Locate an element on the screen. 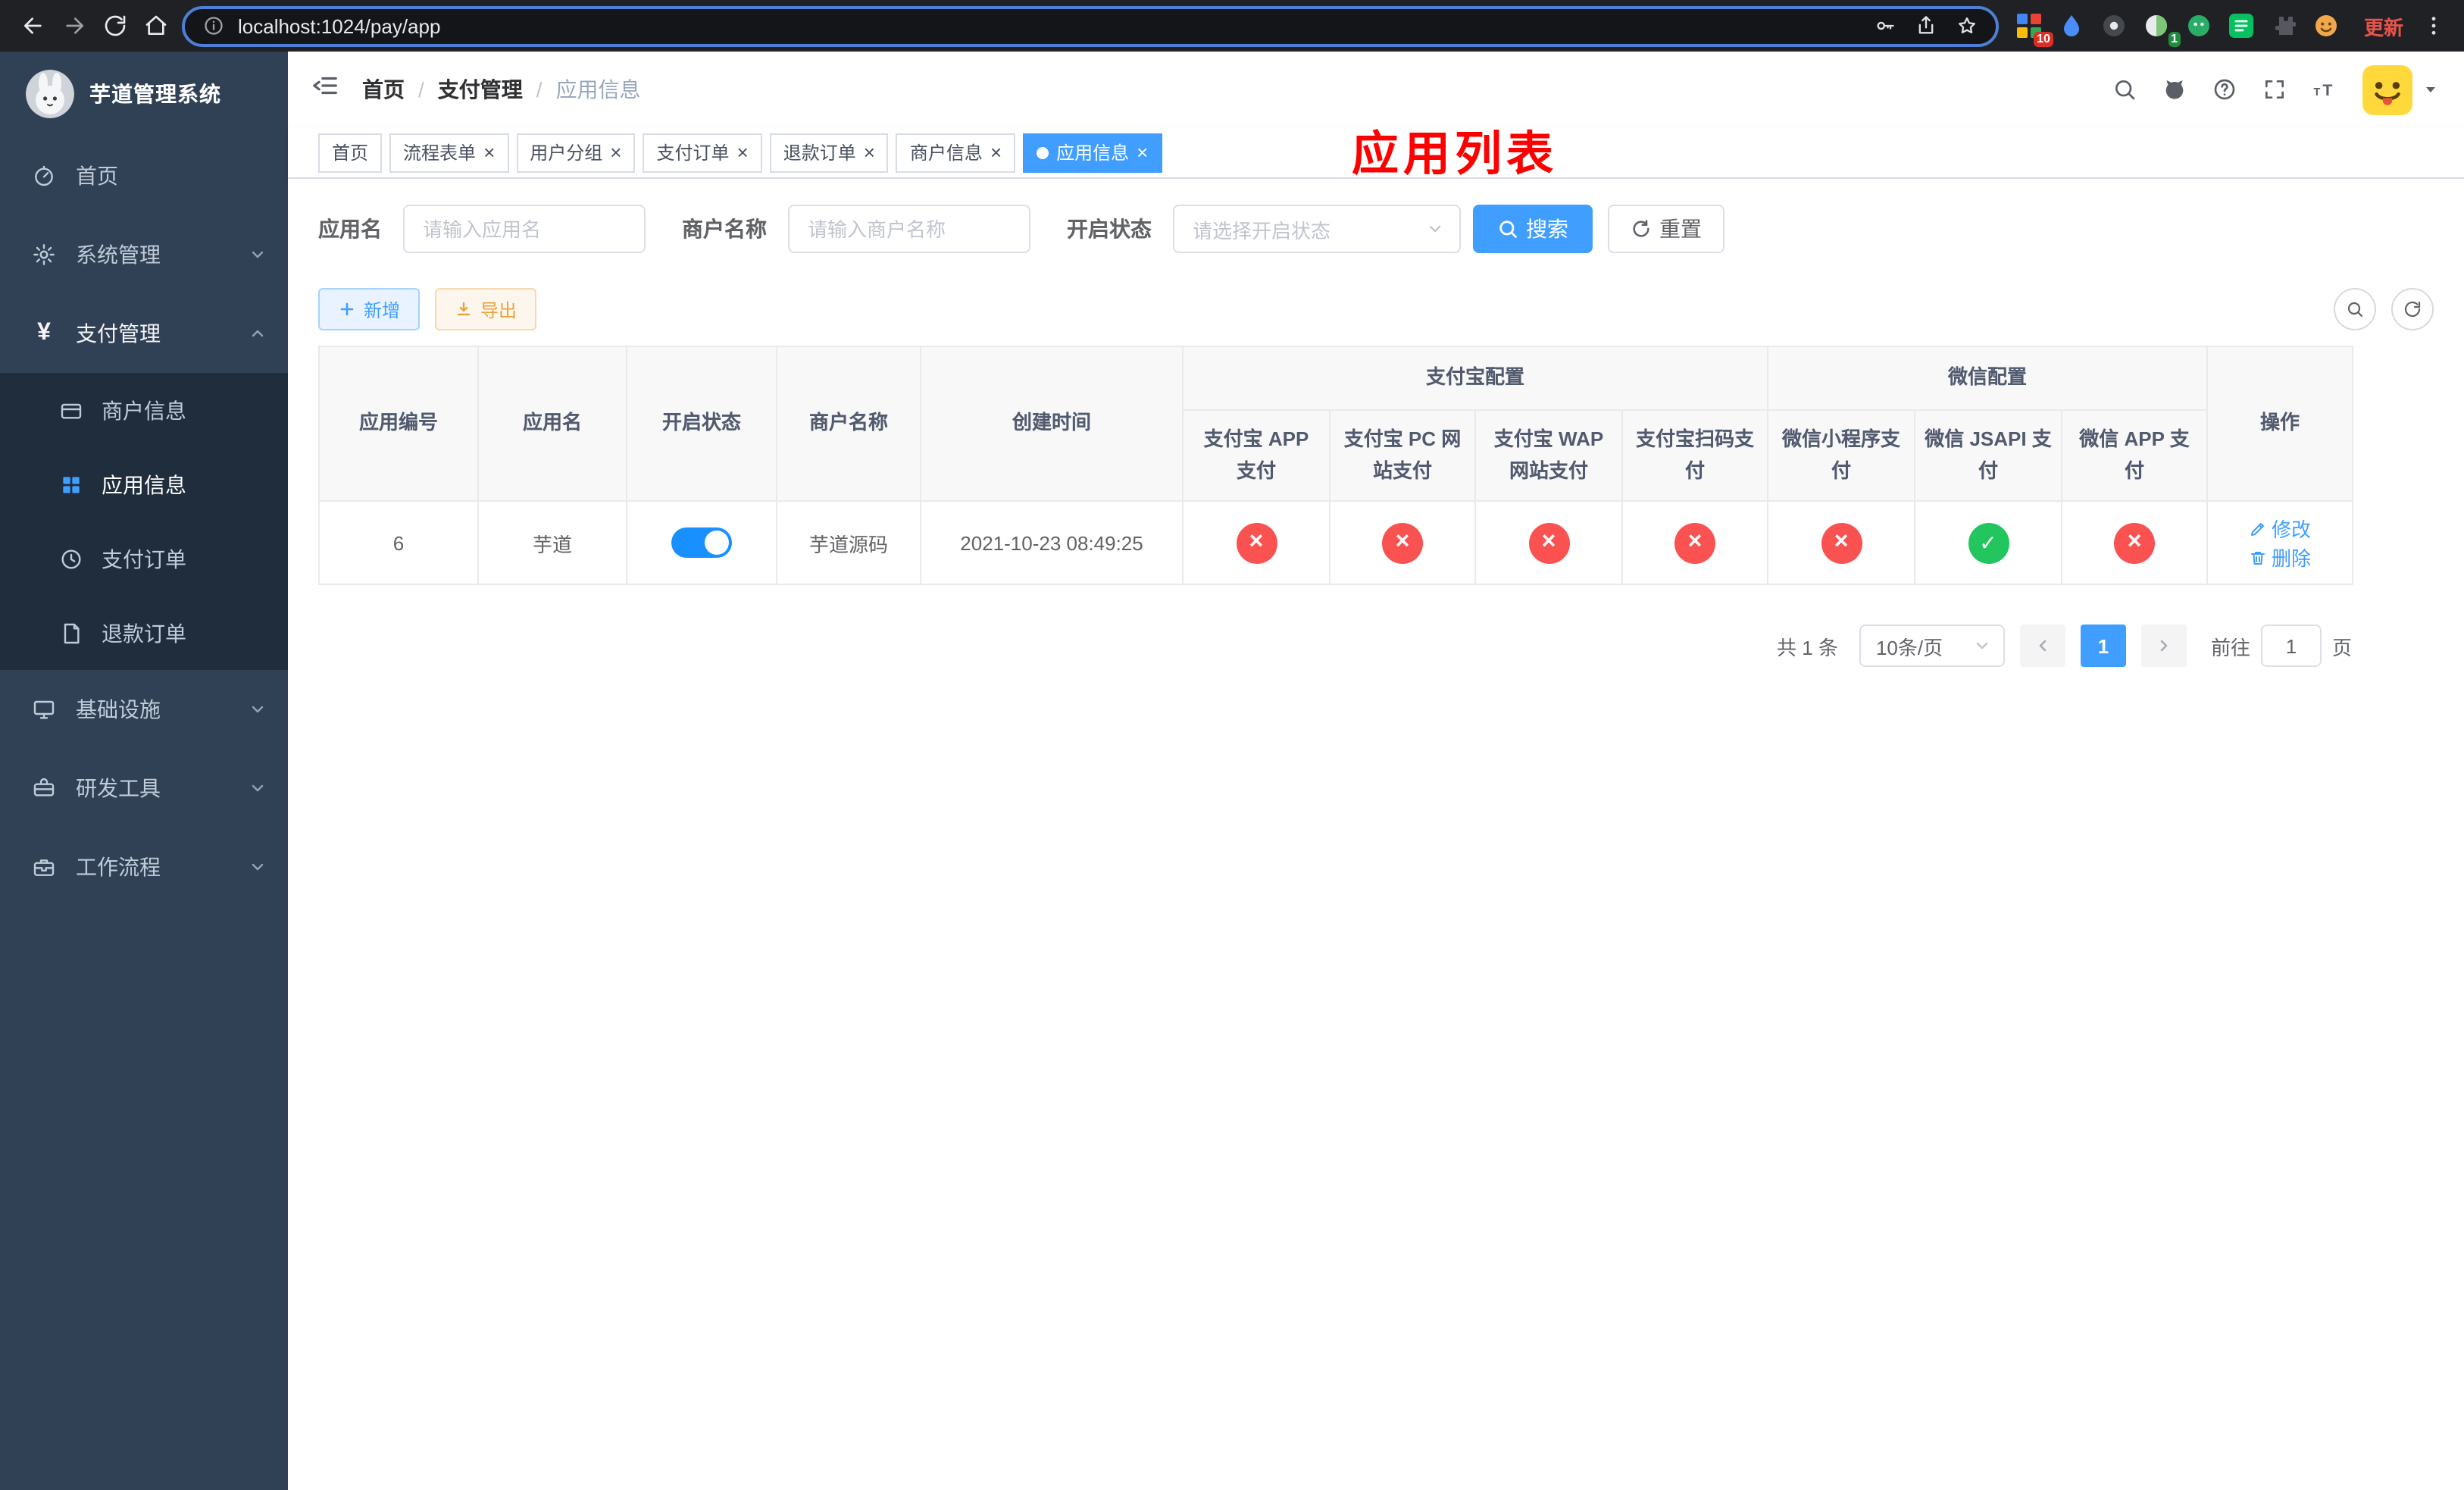 This screenshot has height=1490, width=2464. breadcrumb-home: 首页 is located at coordinates (383, 89).